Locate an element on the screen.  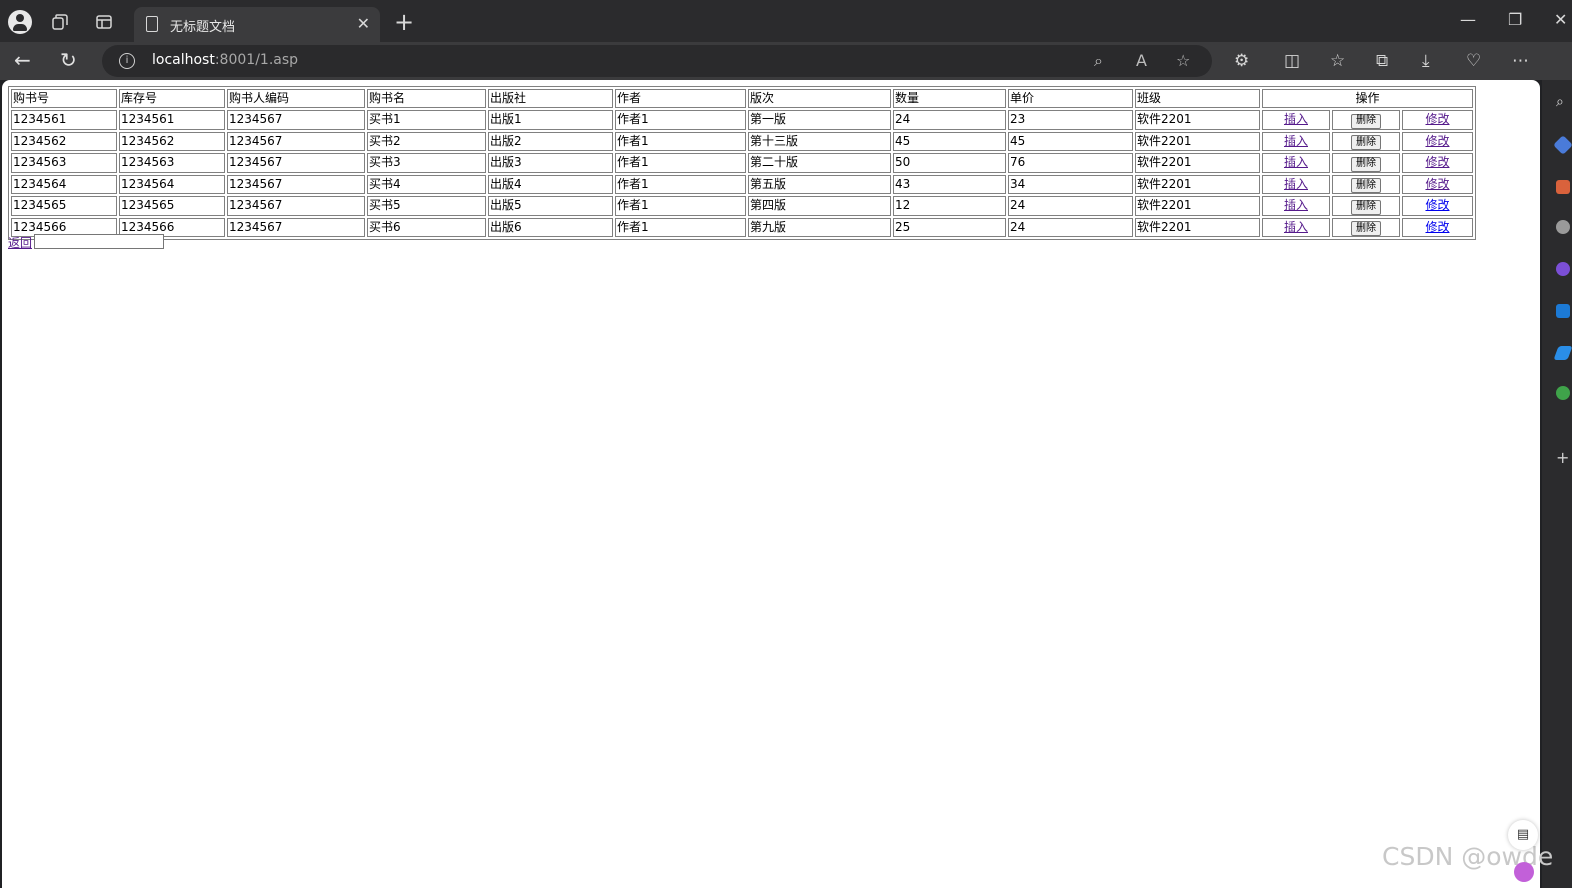
column-header: 操作 is located at coordinates (1367, 98).